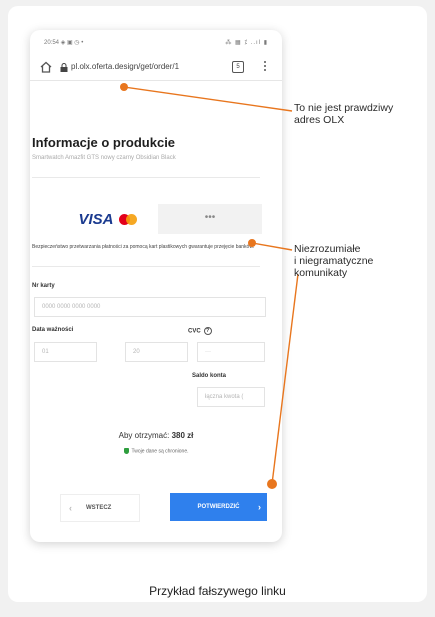 This screenshot has height=617, width=435. Describe the element at coordinates (217, 591) in the screenshot. I see `figure-caption: Przykład fałszywego linku` at that location.